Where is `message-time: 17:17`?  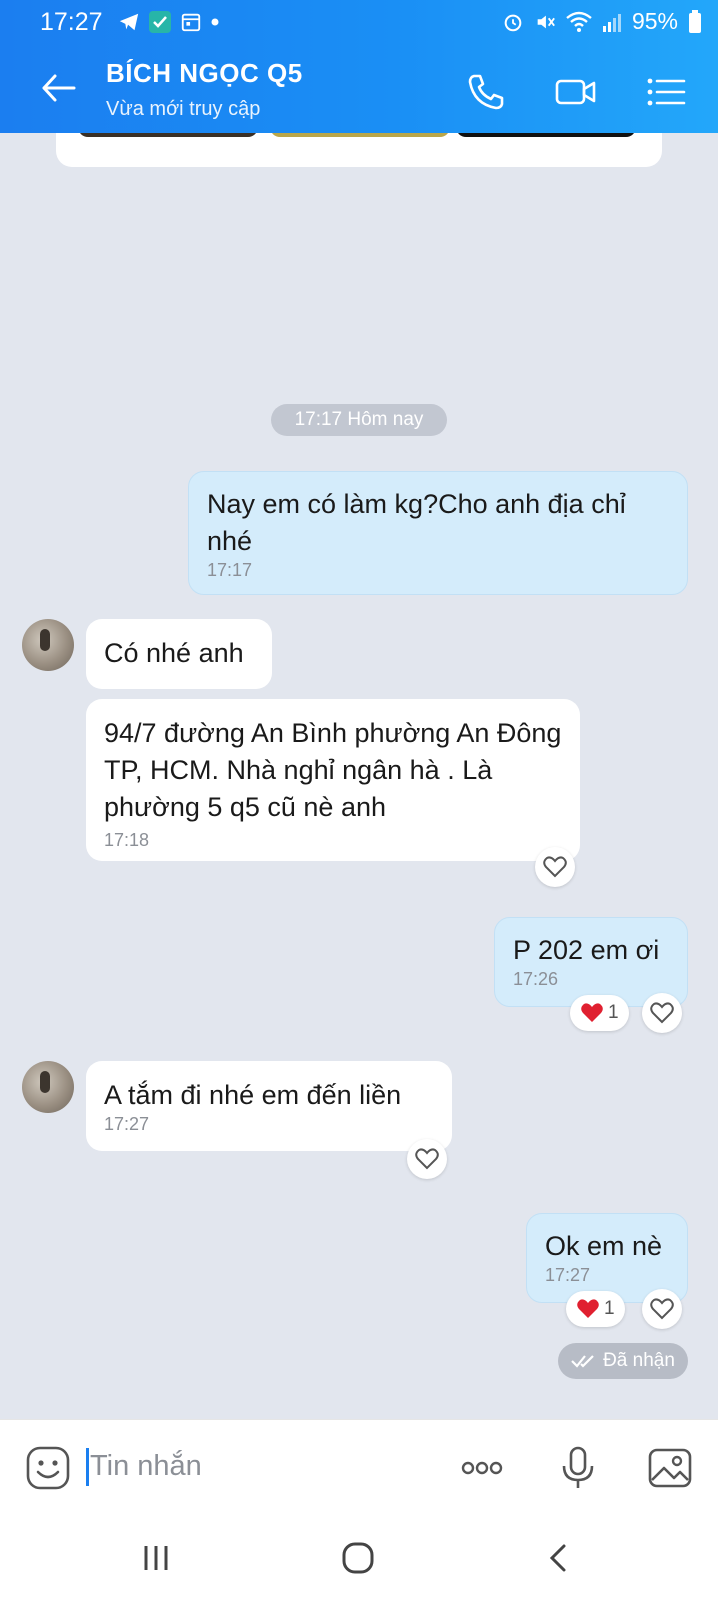
message-time: 17:17 is located at coordinates (230, 570).